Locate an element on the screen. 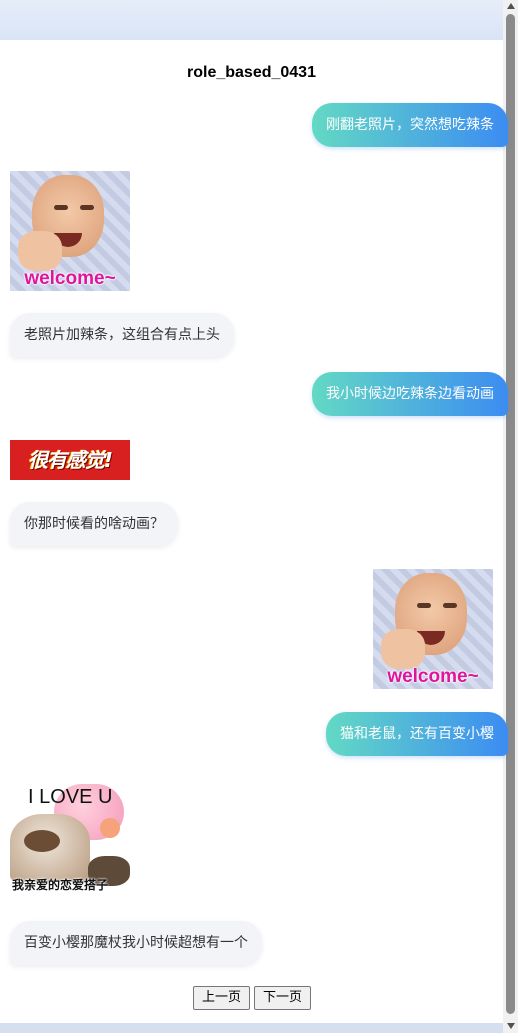  user-message: 猫和老鼠，还有百变小樱 is located at coordinates (417, 734).